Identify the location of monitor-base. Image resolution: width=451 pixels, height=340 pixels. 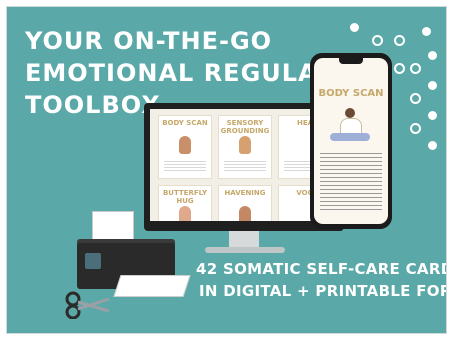
(245, 250).